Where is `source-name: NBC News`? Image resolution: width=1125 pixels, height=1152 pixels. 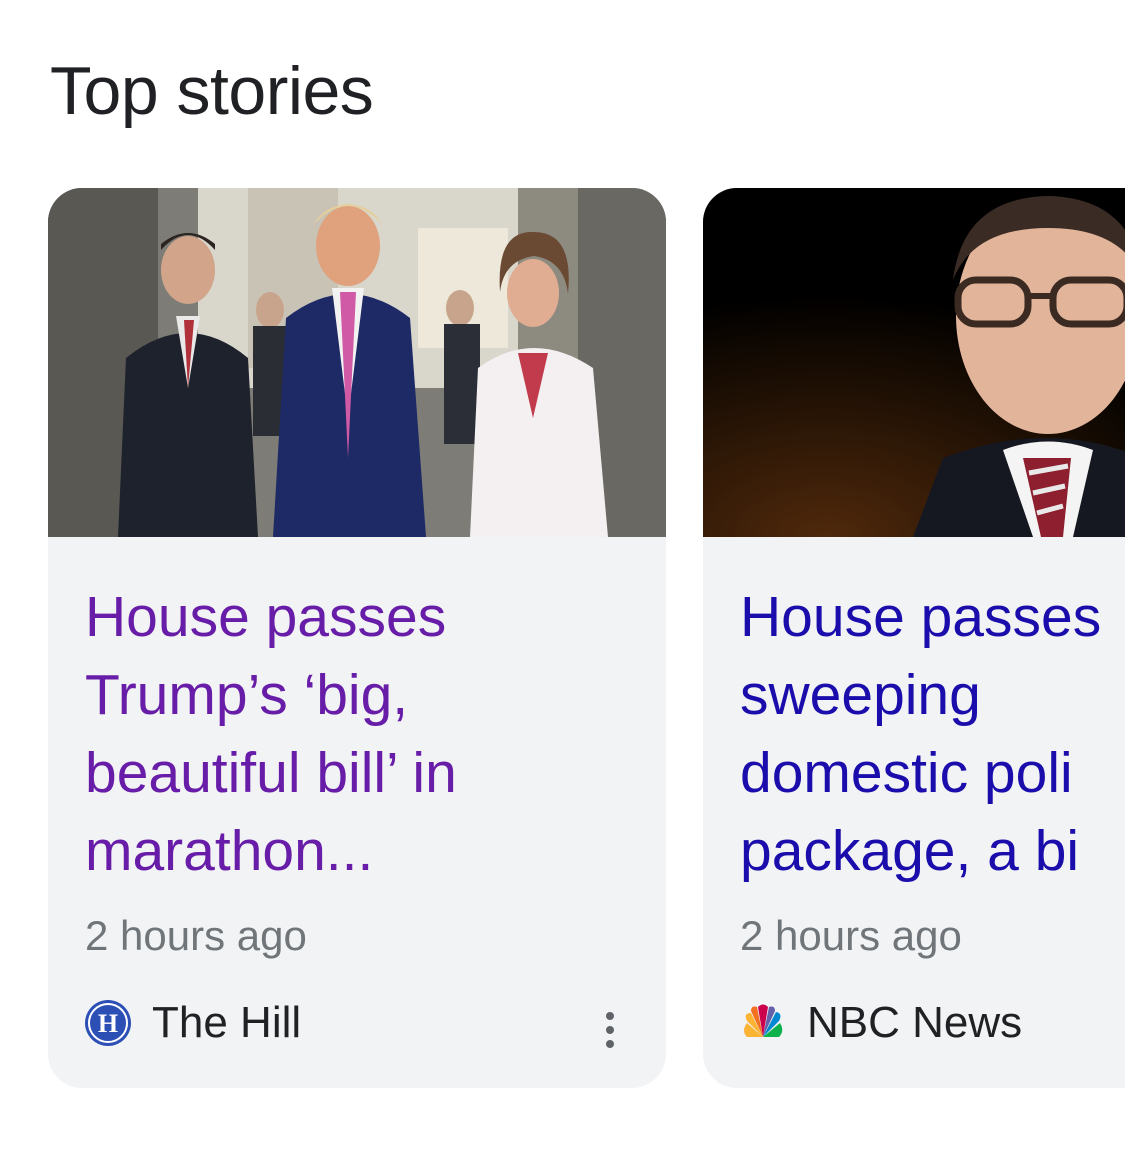 source-name: NBC News is located at coordinates (915, 1022).